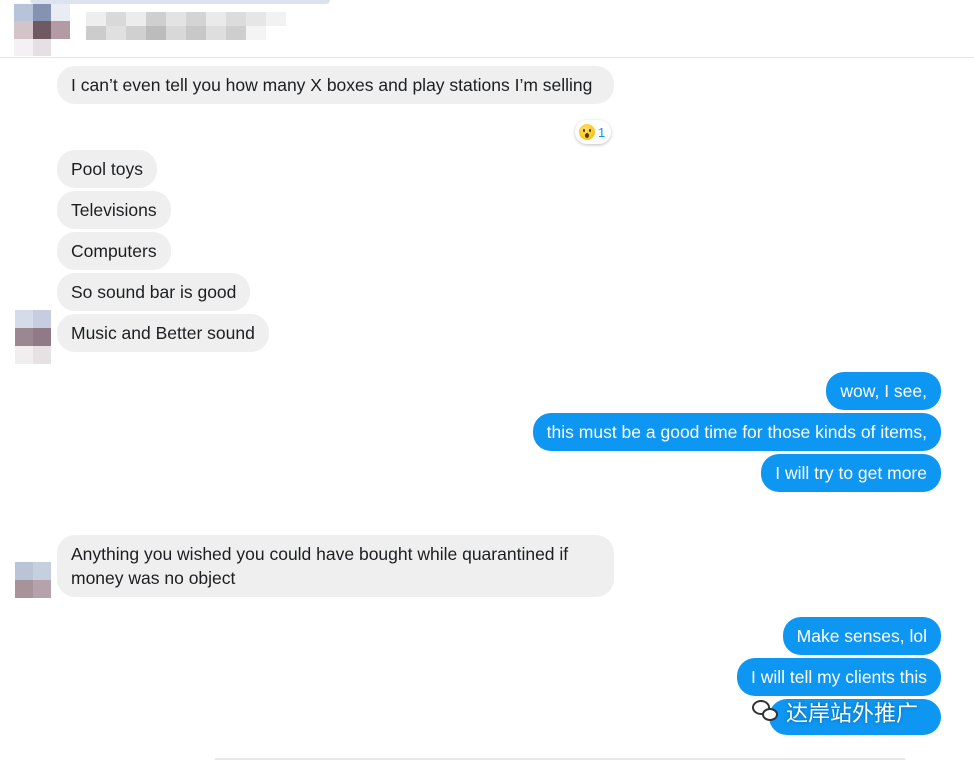  I want to click on outgoing-message: I will tell my clients this, so click(838, 677).